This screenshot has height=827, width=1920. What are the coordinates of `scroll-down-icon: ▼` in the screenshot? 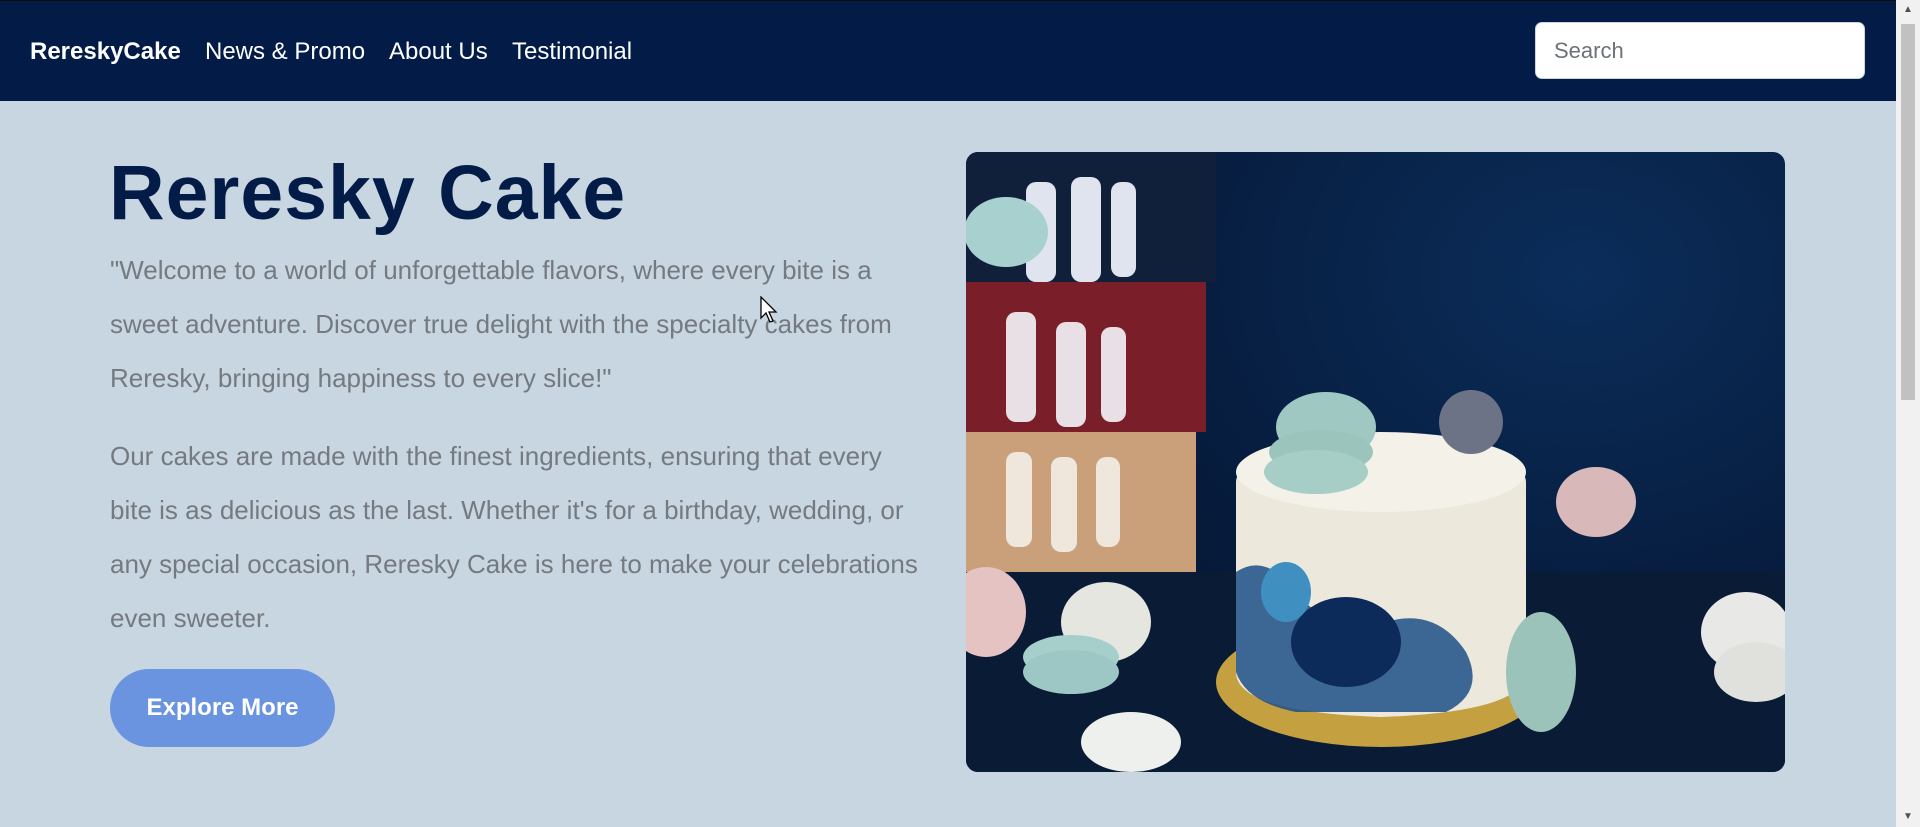 It's located at (1908, 817).